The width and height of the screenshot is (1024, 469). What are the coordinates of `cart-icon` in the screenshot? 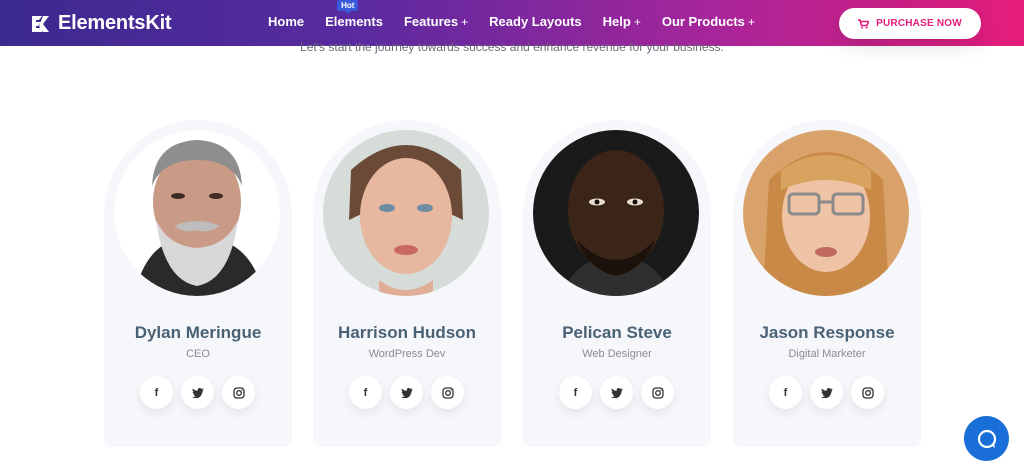 It's located at (864, 23).